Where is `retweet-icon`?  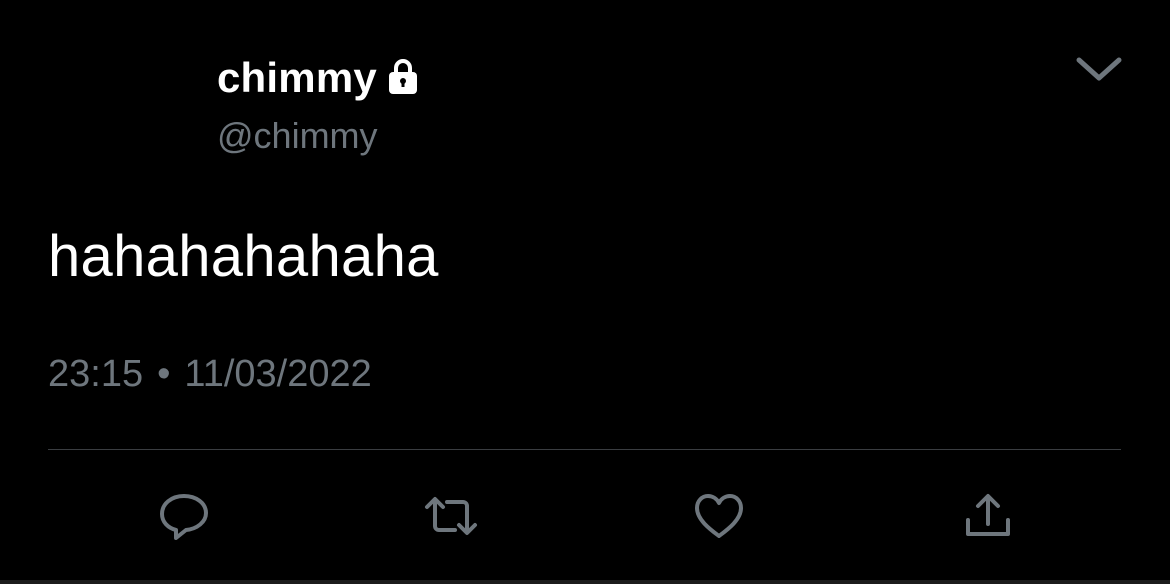 retweet-icon is located at coordinates (451, 516).